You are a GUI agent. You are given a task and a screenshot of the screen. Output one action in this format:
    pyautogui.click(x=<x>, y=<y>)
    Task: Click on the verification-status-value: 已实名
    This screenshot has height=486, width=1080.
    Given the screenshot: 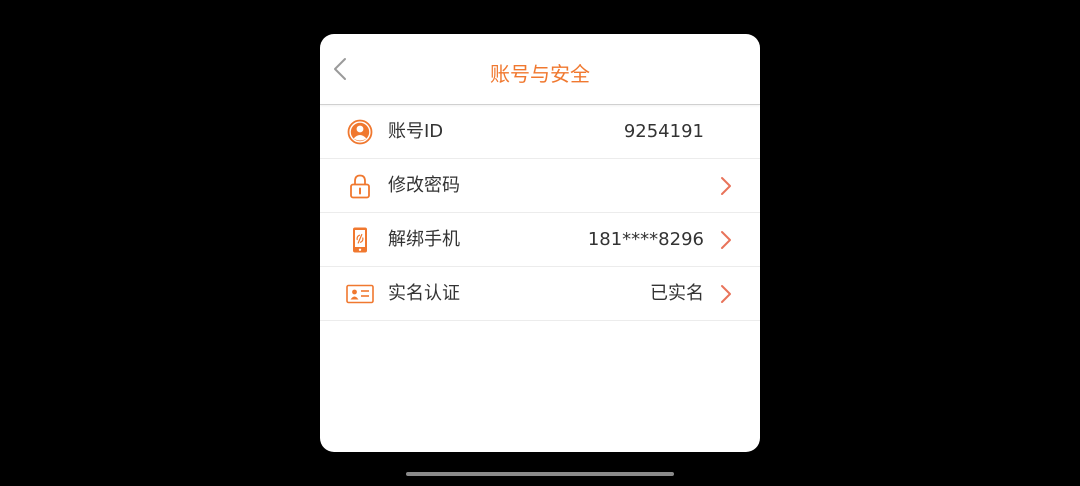 What is the action you would take?
    pyautogui.click(x=677, y=293)
    